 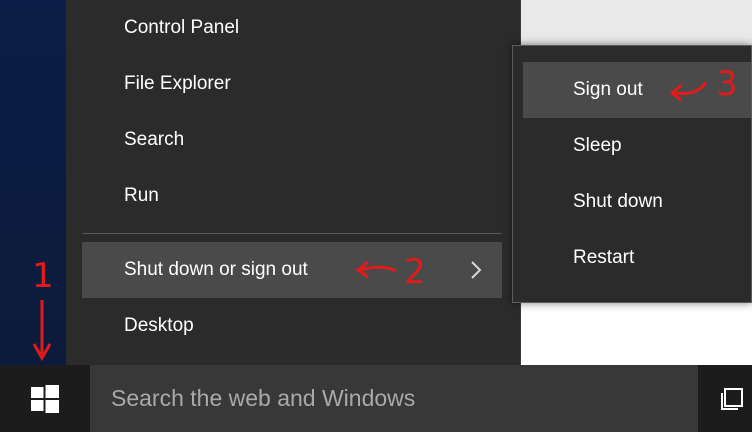 I want to click on menu-item-label: Control Panel, so click(x=182, y=27).